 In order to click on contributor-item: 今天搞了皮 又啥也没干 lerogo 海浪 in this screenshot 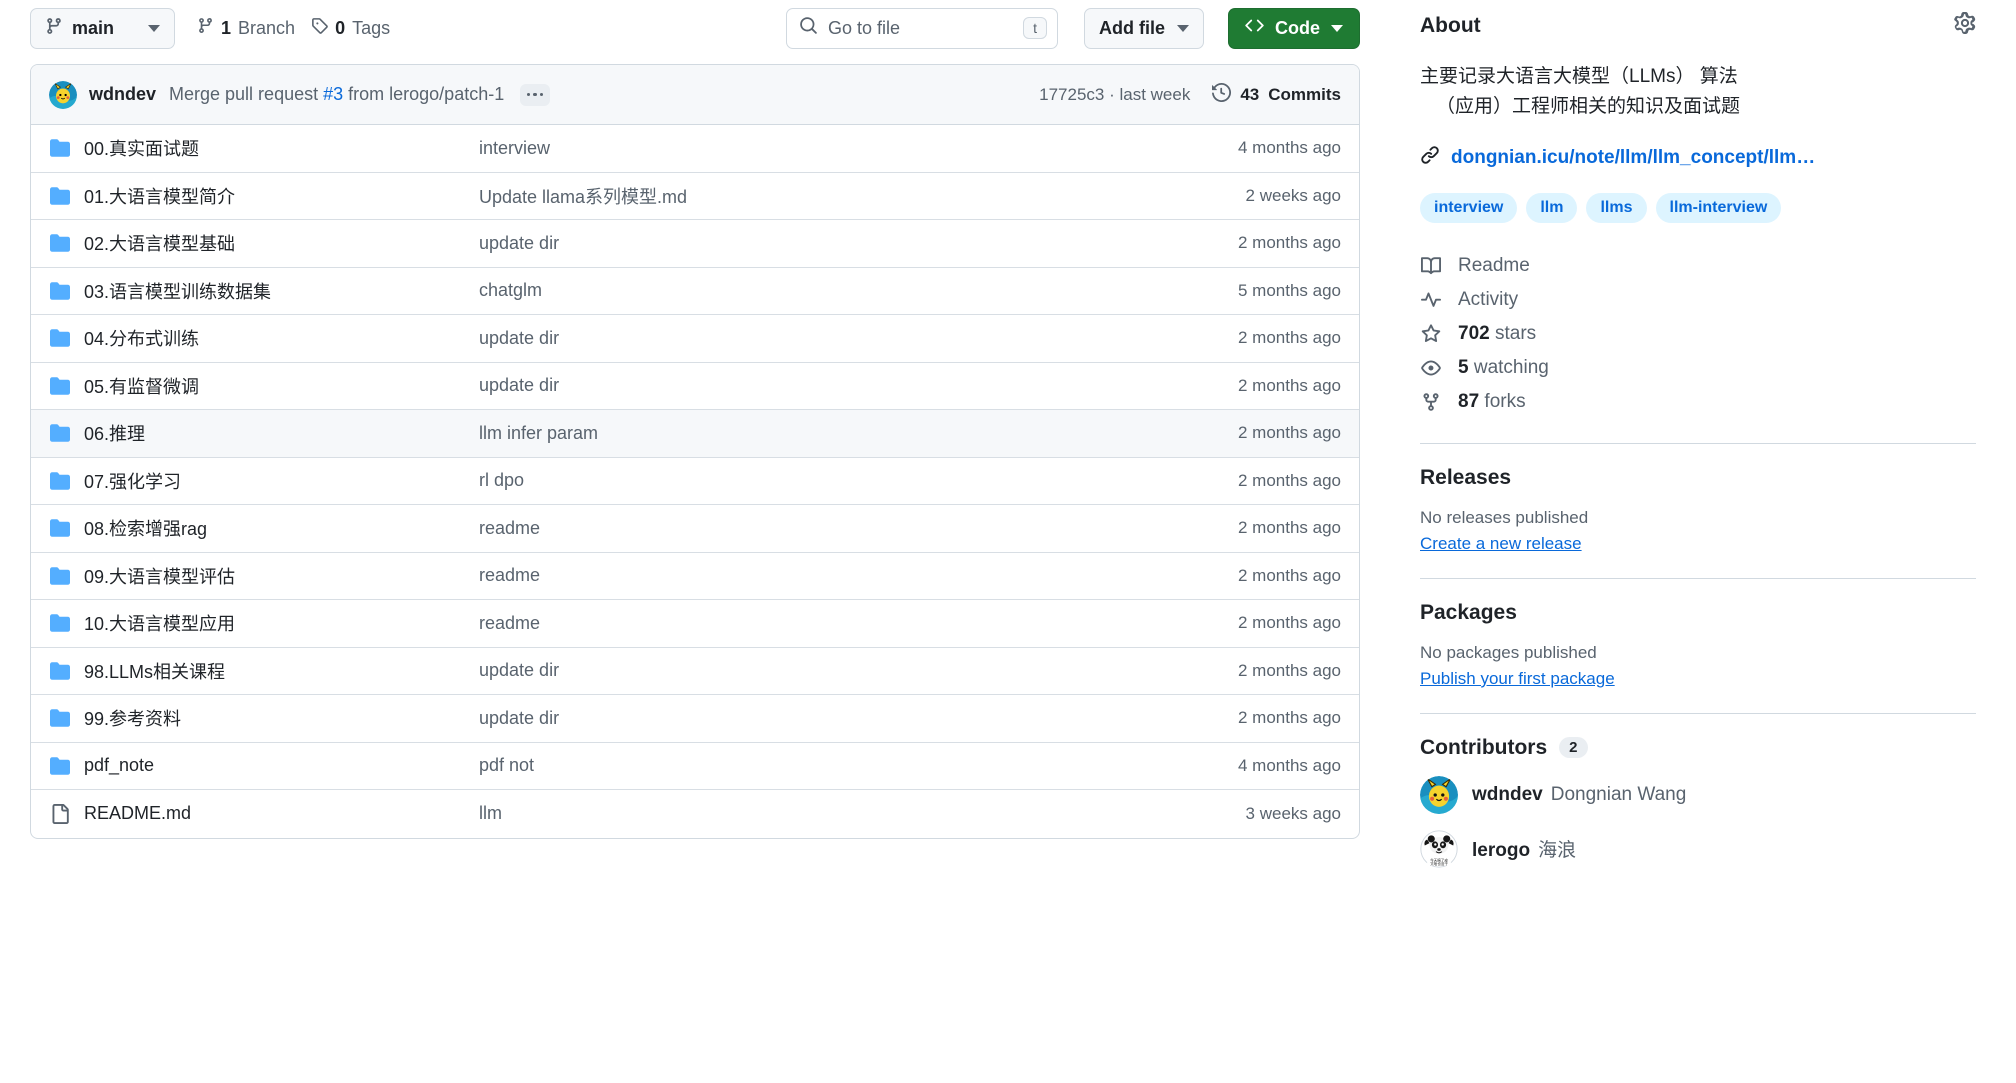, I will do `click(1698, 848)`.